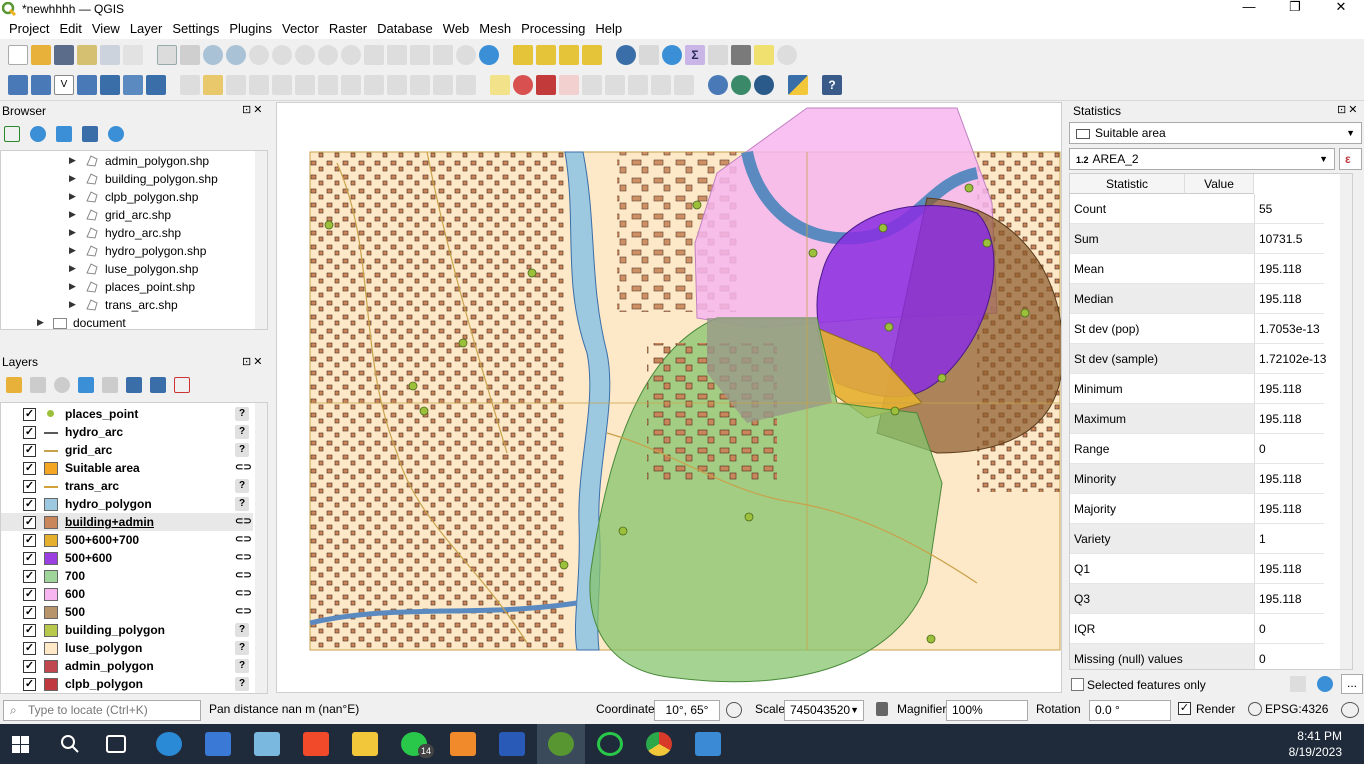 The height and width of the screenshot is (764, 1364). I want to click on show-hide-labels-icon, so click(684, 85).